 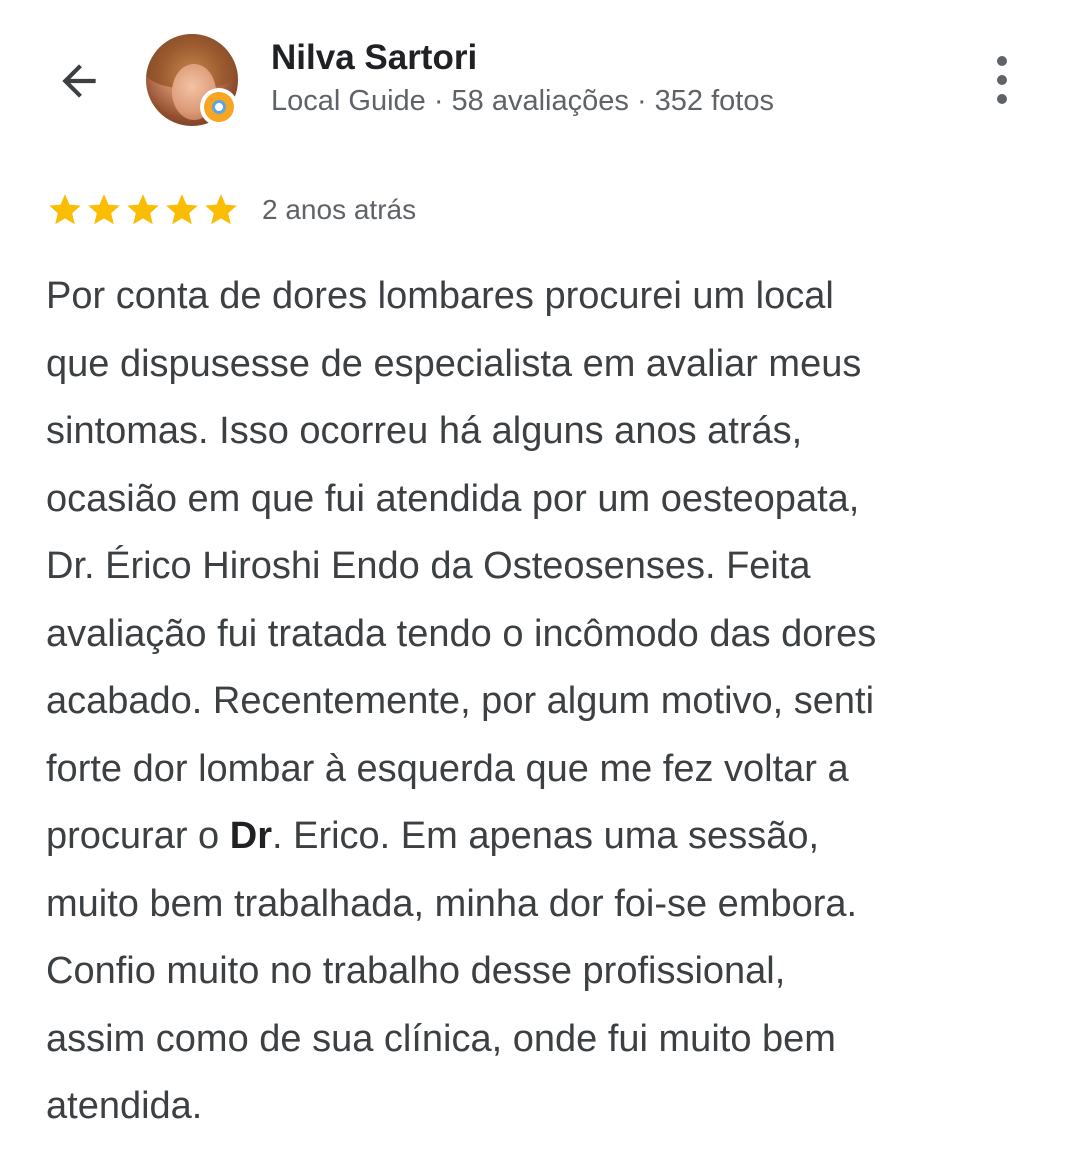 What do you see at coordinates (250, 836) in the screenshot?
I see `review-text-bold: Dr` at bounding box center [250, 836].